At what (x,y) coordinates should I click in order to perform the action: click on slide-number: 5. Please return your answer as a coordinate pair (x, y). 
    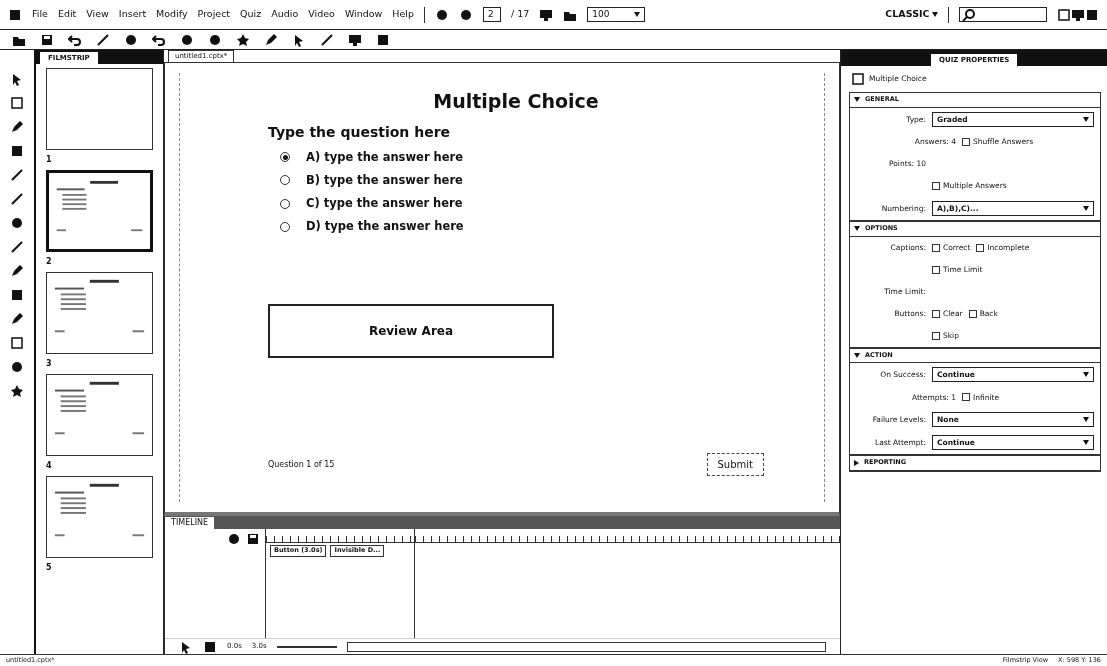
    Looking at the image, I should click on (49, 568).